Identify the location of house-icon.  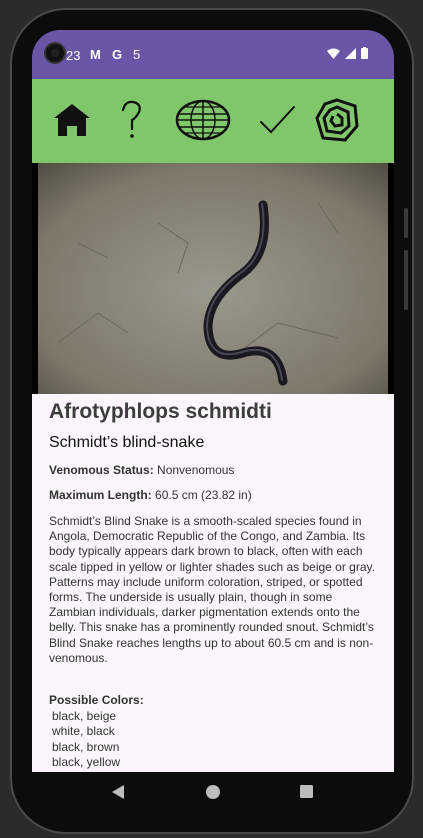
(72, 120).